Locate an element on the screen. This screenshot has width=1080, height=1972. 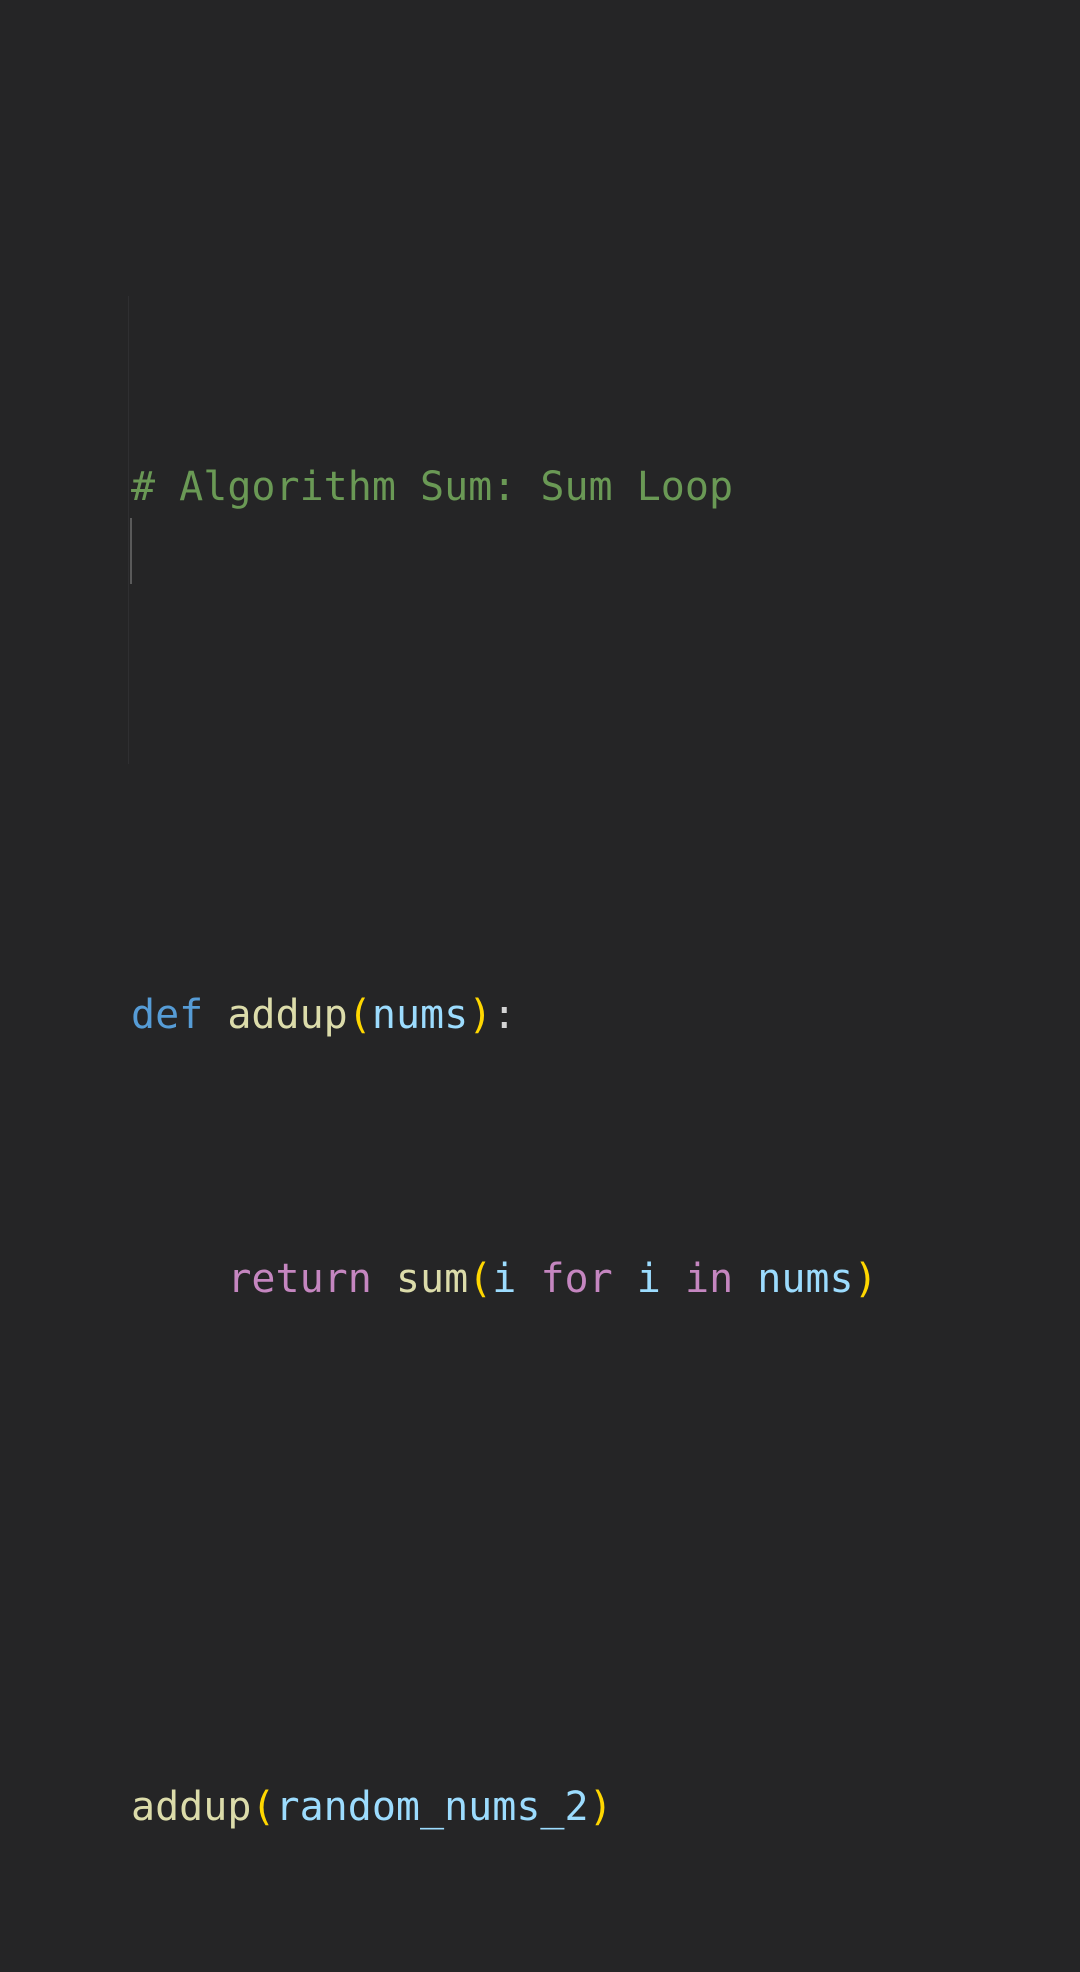
gutter-line is located at coordinates (128, 530).